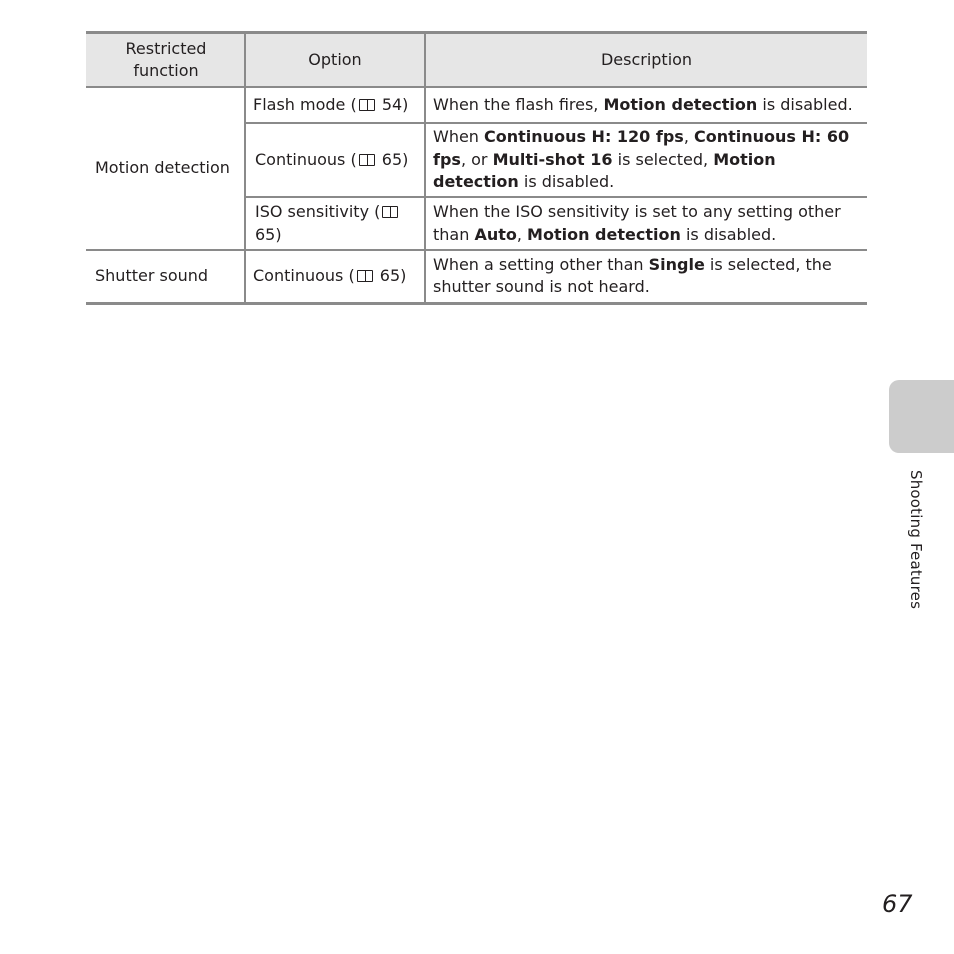 This screenshot has width=954, height=954. Describe the element at coordinates (897, 904) in the screenshot. I see `page-number: 67` at that location.